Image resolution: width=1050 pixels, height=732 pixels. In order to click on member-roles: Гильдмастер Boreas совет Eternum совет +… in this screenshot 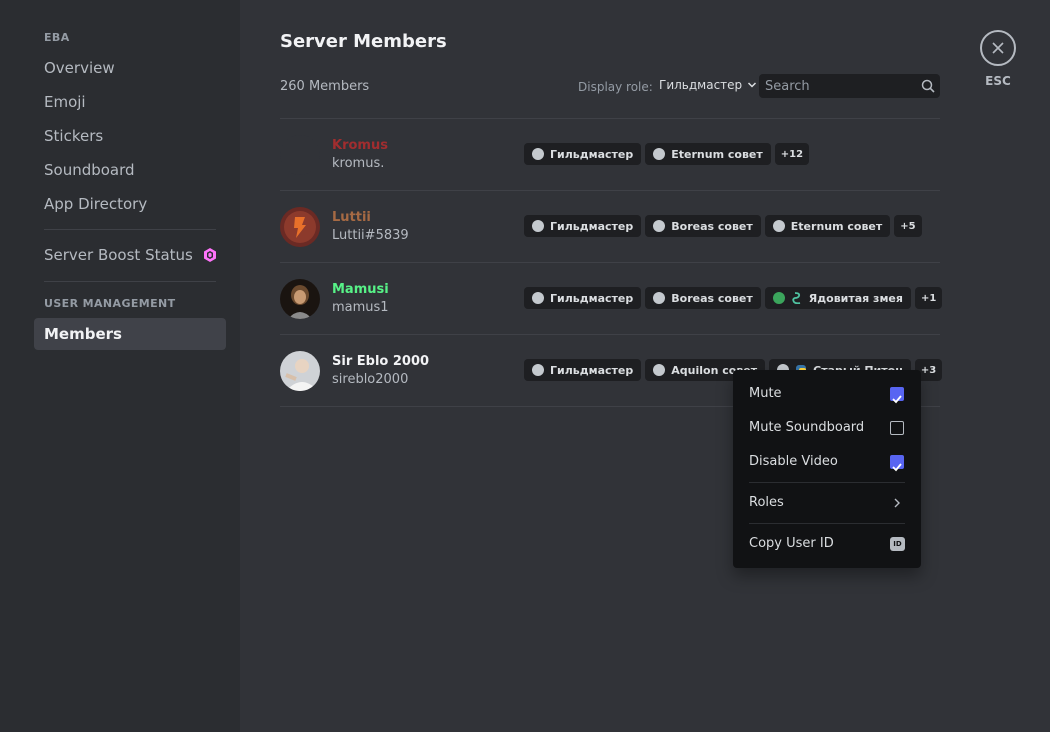, I will do `click(723, 226)`.